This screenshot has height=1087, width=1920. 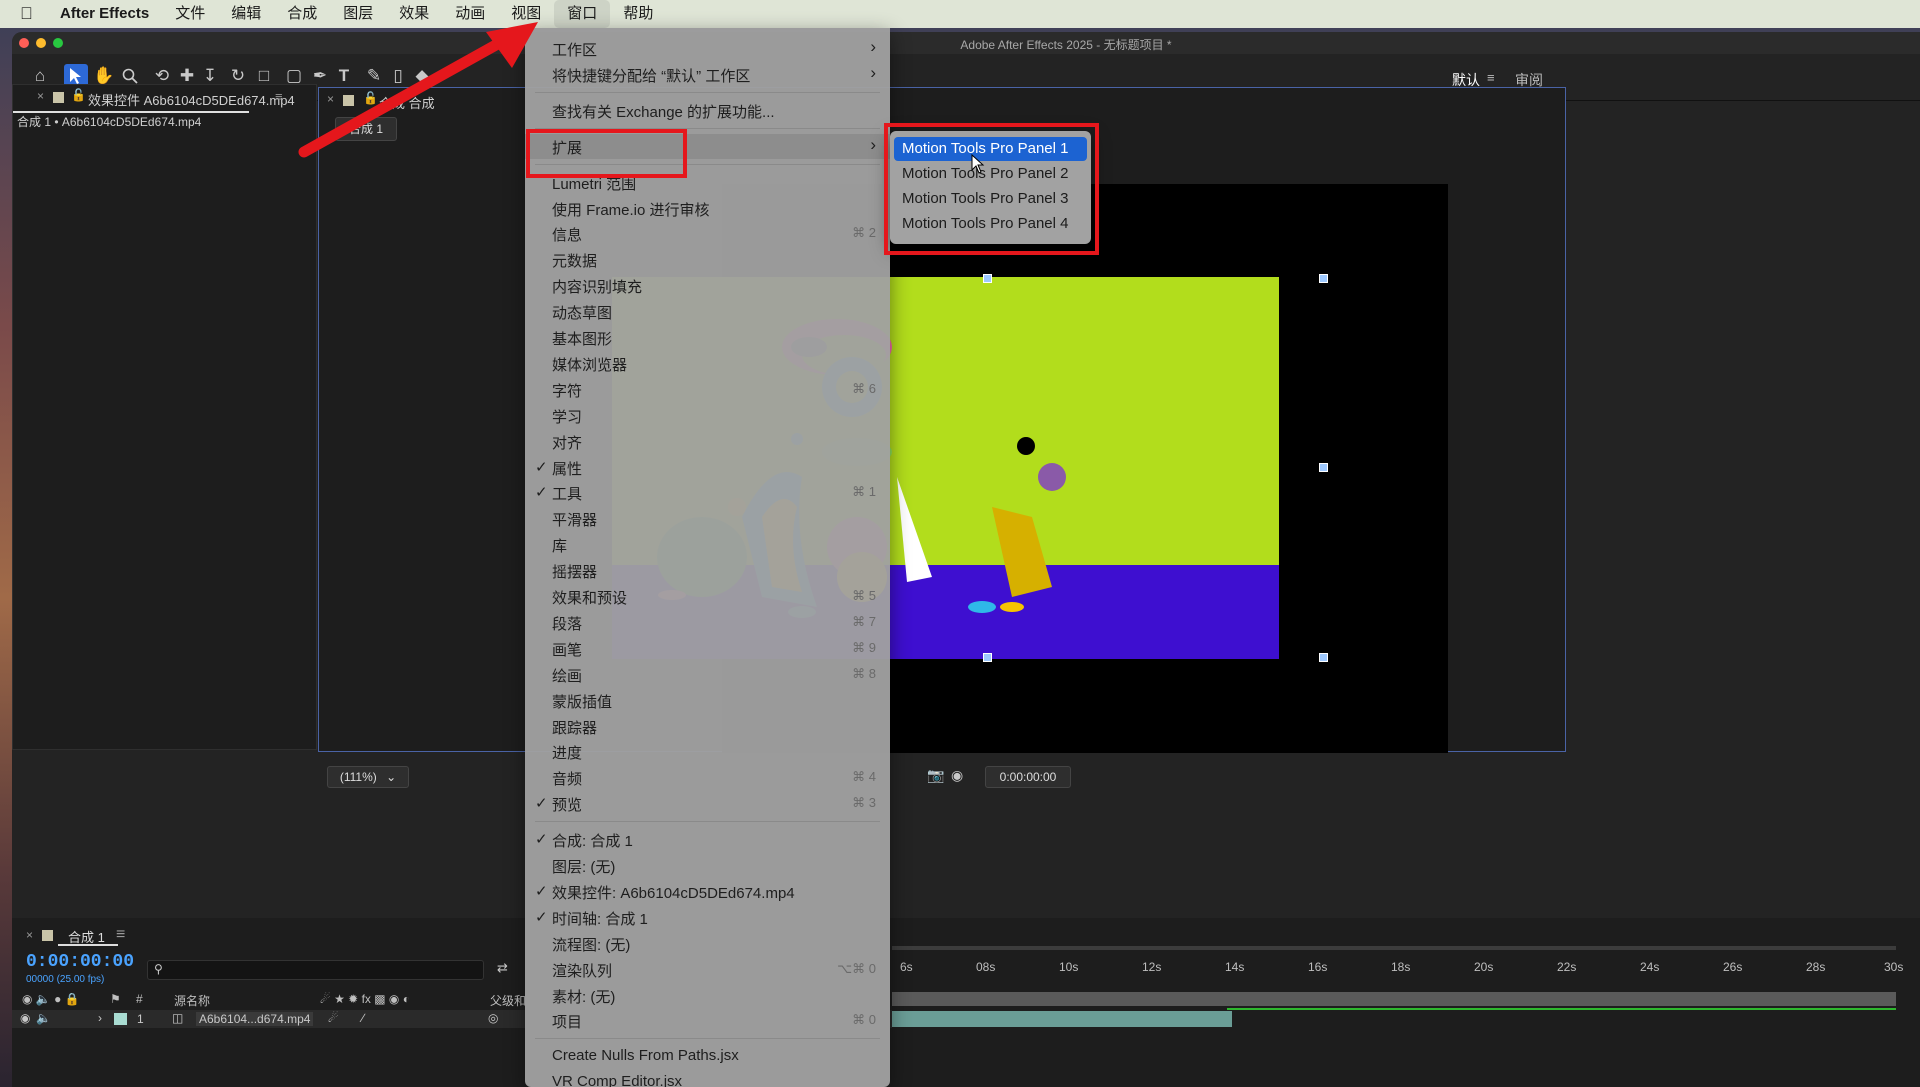 What do you see at coordinates (864, 673) in the screenshot?
I see `menu-item-shortcut: ⌘ 8` at bounding box center [864, 673].